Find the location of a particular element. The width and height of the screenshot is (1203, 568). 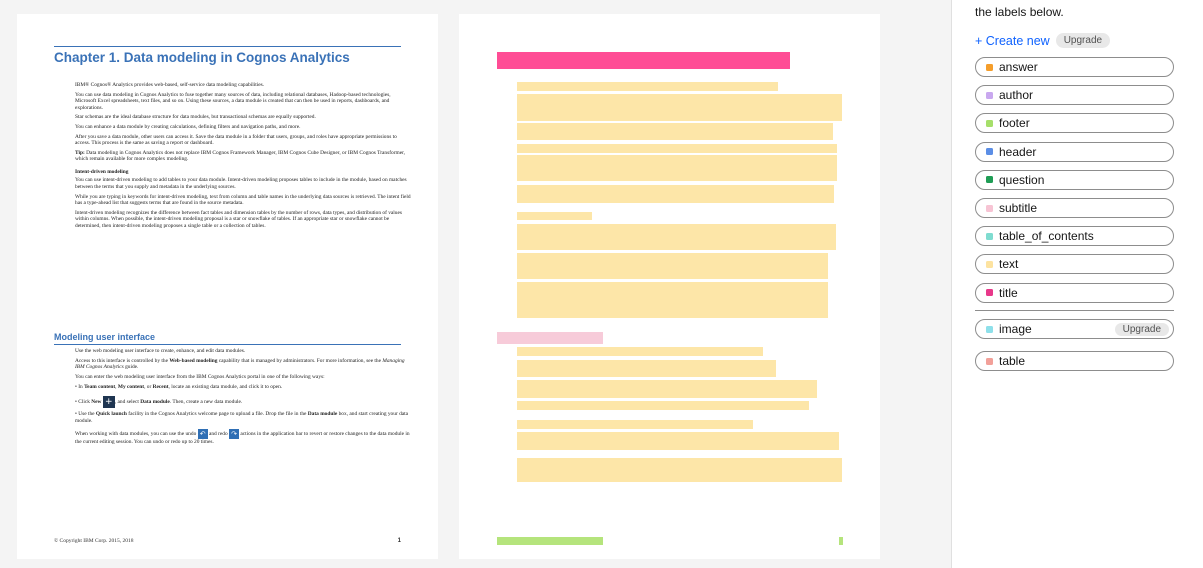

label-name: answer is located at coordinates (1018, 67).